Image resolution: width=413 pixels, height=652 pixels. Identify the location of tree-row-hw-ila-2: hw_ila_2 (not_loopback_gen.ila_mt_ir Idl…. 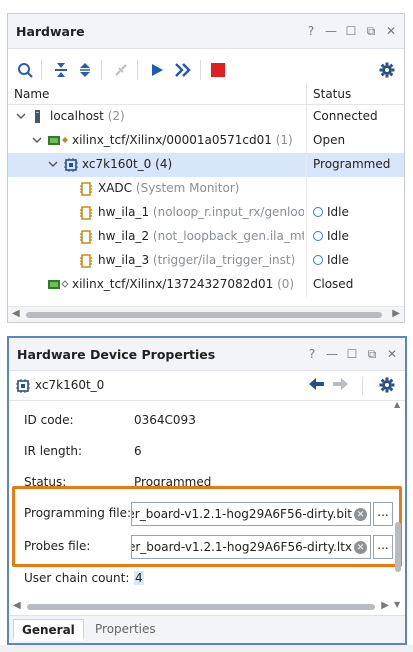
(206, 237).